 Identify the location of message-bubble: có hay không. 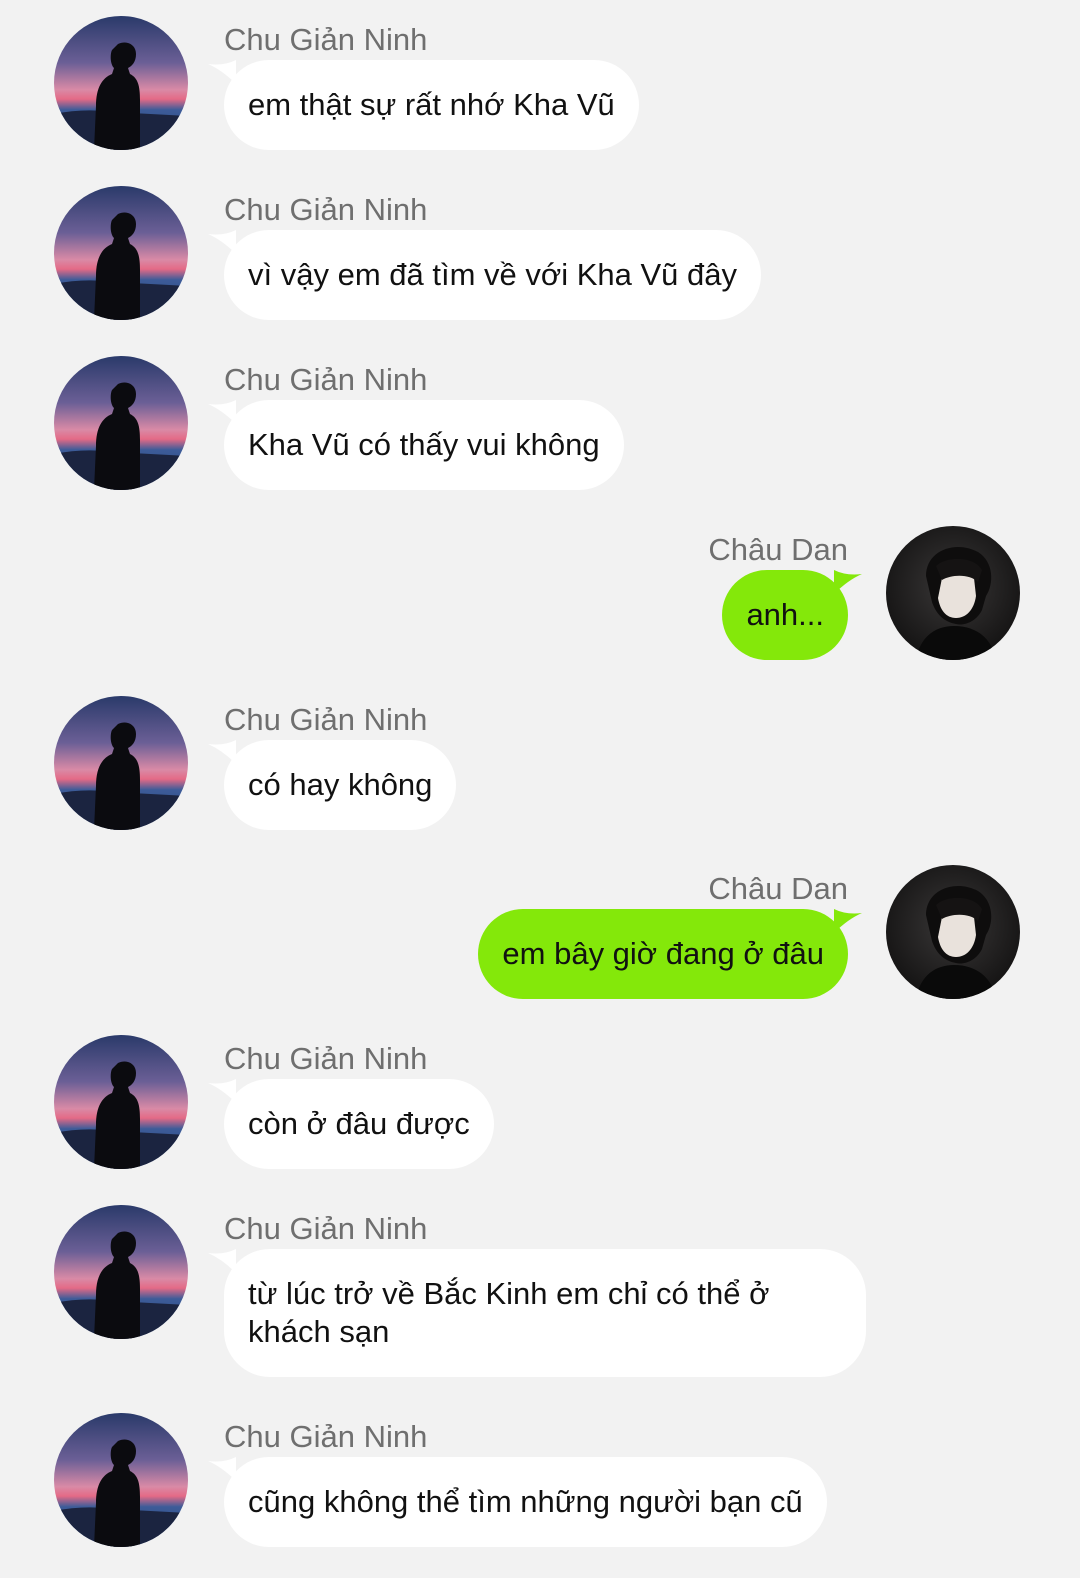
(340, 785).